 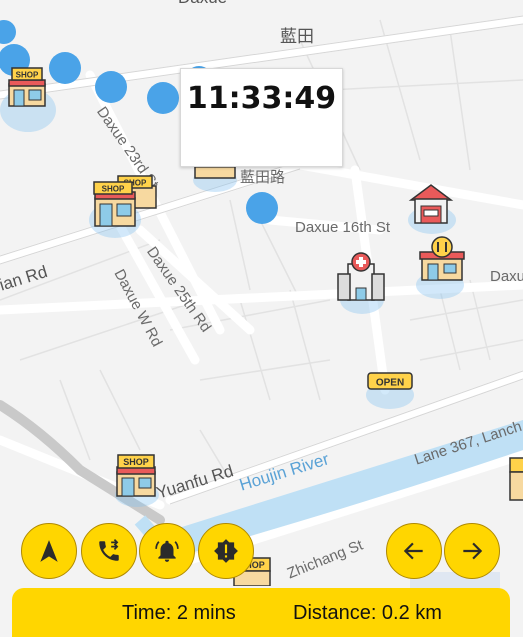 I want to click on clock-popup: 11:33:49, so click(x=261, y=117).